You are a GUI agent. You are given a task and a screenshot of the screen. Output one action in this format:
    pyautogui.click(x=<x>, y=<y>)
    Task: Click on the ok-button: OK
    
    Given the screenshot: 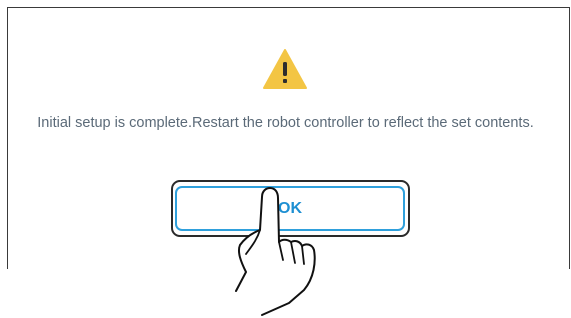 What is the action you would take?
    pyautogui.click(x=290, y=208)
    